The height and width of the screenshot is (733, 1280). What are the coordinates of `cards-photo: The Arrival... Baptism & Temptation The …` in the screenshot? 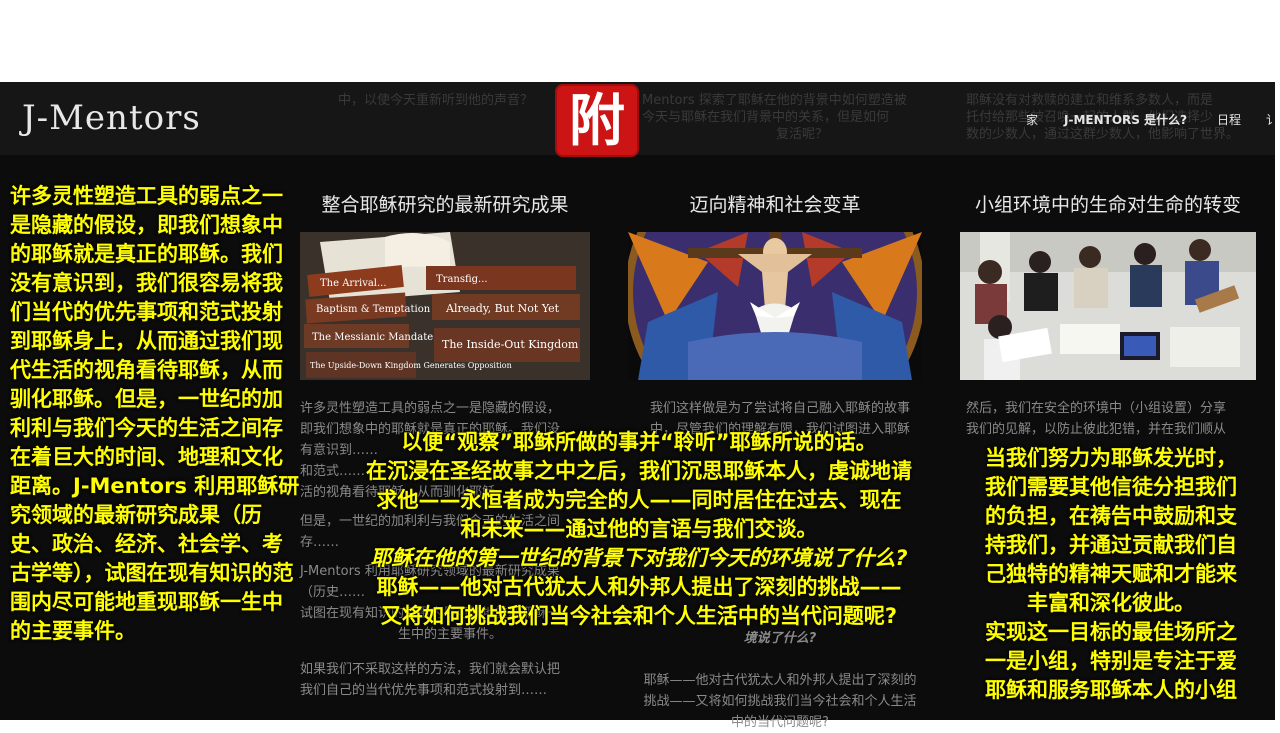 It's located at (445, 306).